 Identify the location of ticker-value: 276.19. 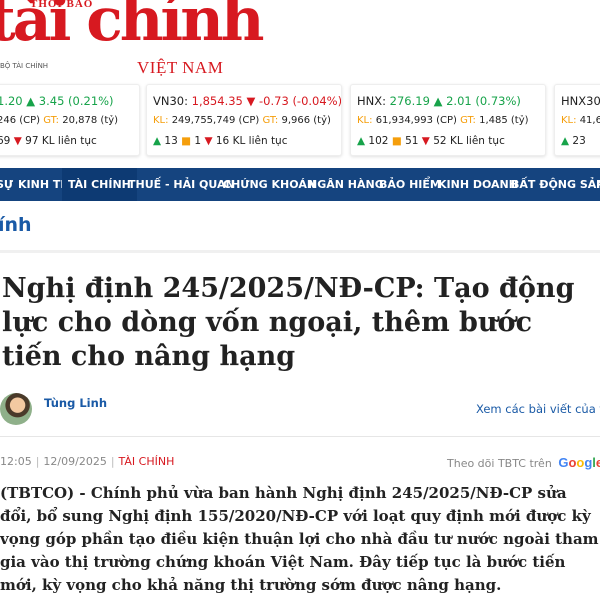
(409, 101).